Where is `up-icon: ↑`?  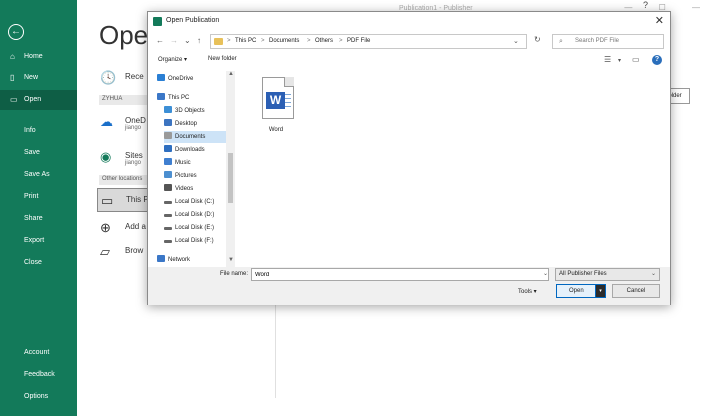
up-icon: ↑ is located at coordinates (199, 40).